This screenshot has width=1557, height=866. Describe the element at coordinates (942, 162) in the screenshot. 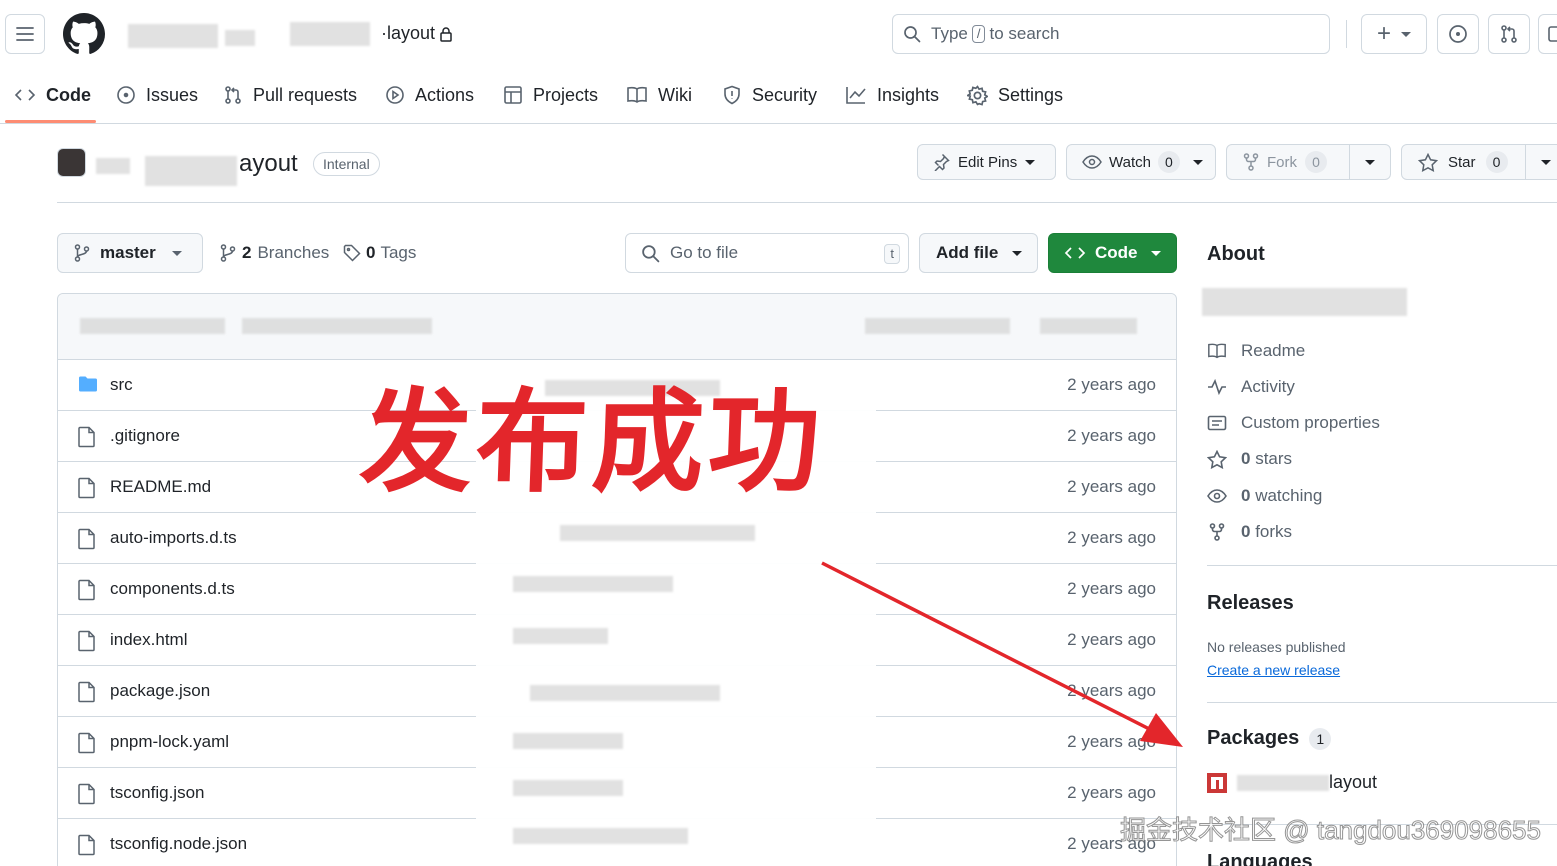

I see `pin-icon` at that location.